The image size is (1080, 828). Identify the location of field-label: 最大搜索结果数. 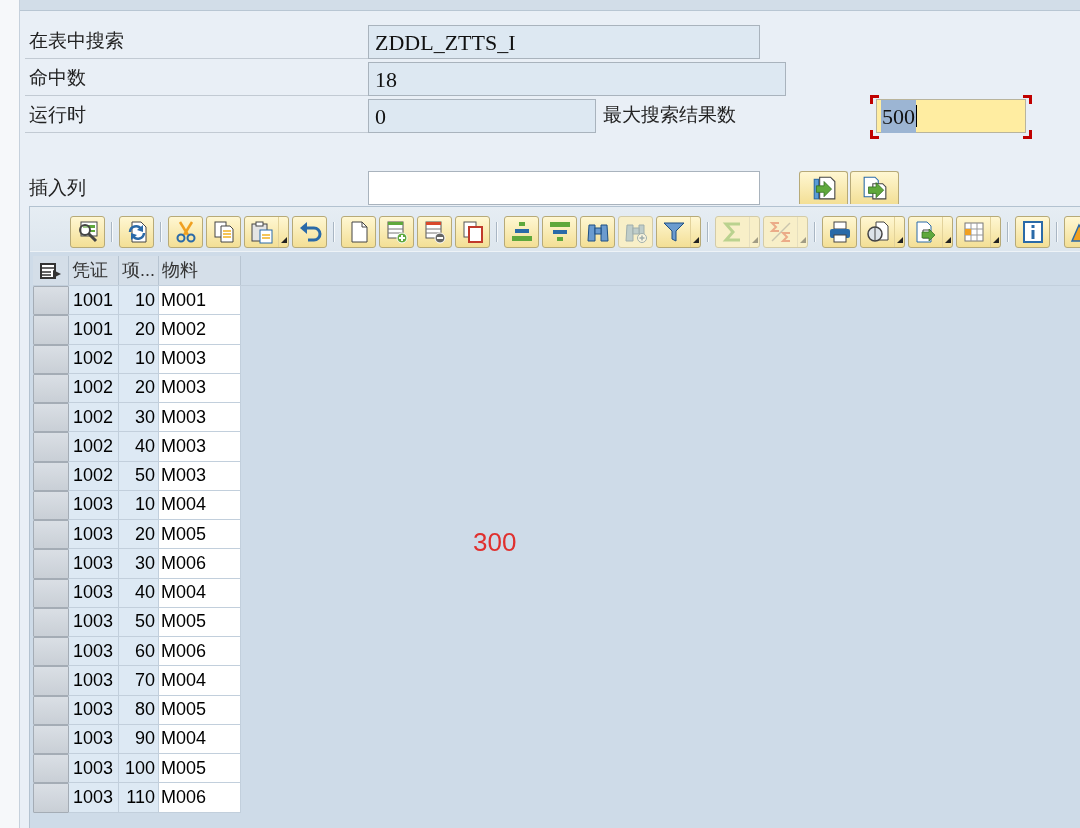
(669, 115).